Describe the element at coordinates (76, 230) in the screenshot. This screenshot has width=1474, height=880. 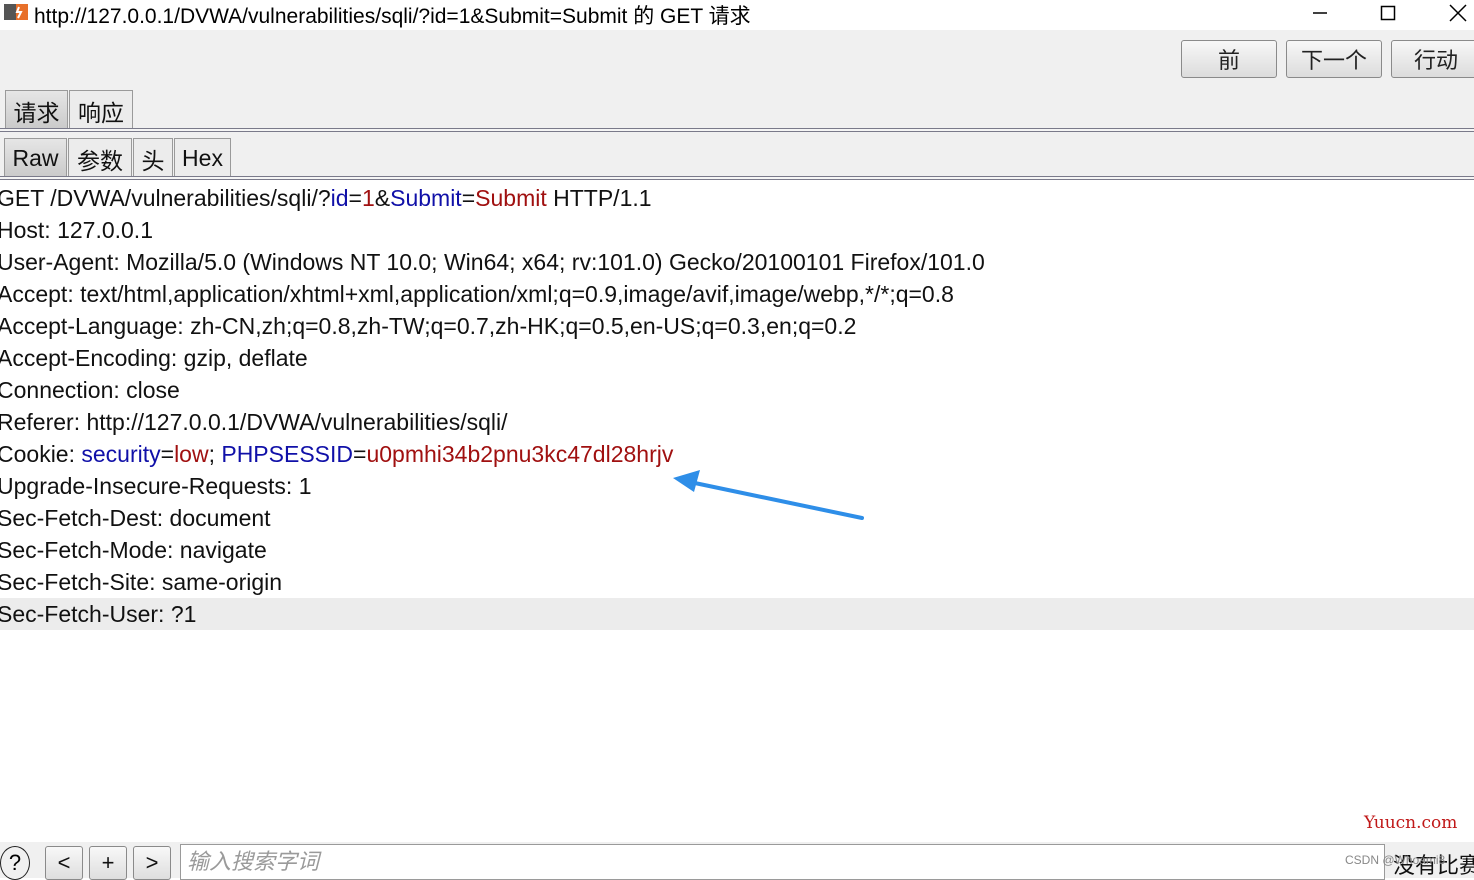
I see `header-line: Host: 127.0.0.1` at that location.